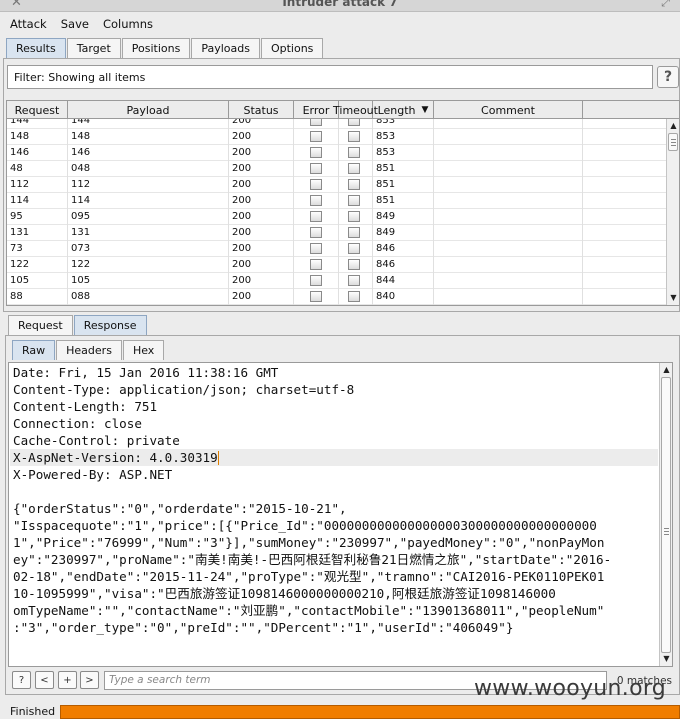 This screenshot has width=680, height=719. Describe the element at coordinates (85, 406) in the screenshot. I see `response-line-text: Content-Length: 751` at that location.